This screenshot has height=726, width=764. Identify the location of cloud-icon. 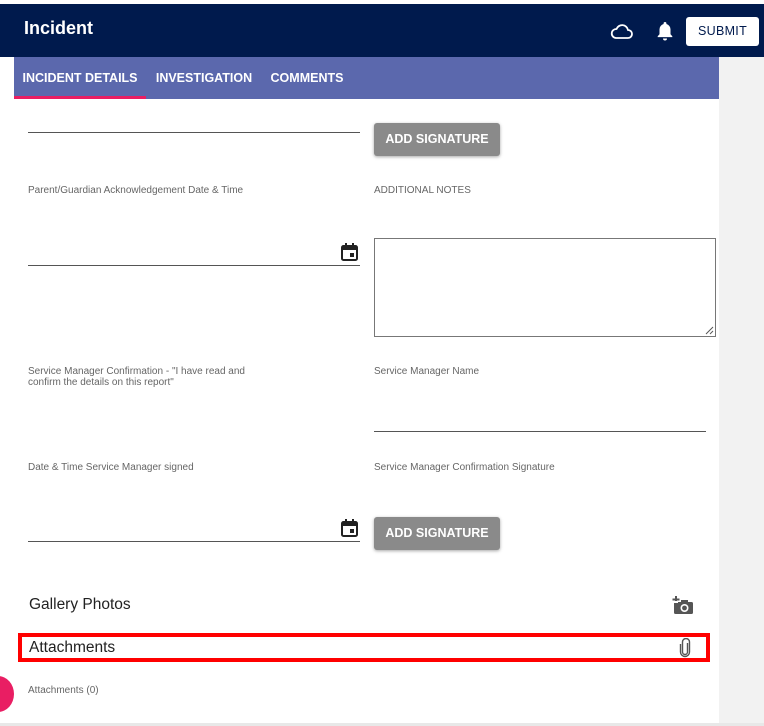
(622, 32).